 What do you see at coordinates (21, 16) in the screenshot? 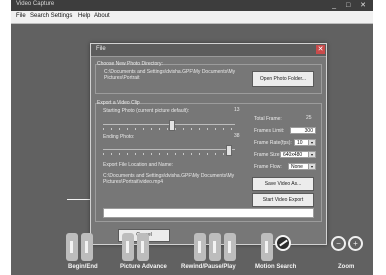
I see `menu-file: File` at bounding box center [21, 16].